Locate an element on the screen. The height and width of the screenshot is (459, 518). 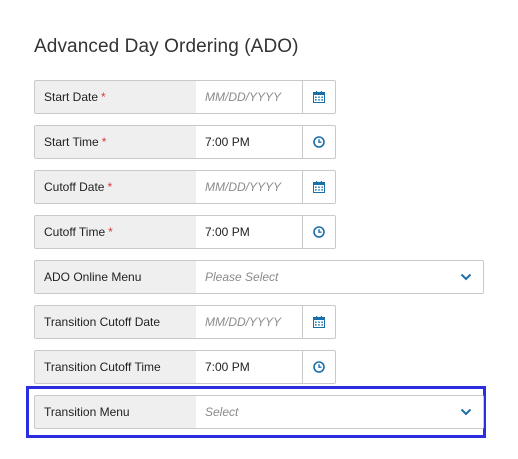
start-time-field: Start Time * 7:00 PM is located at coordinates (185, 142).